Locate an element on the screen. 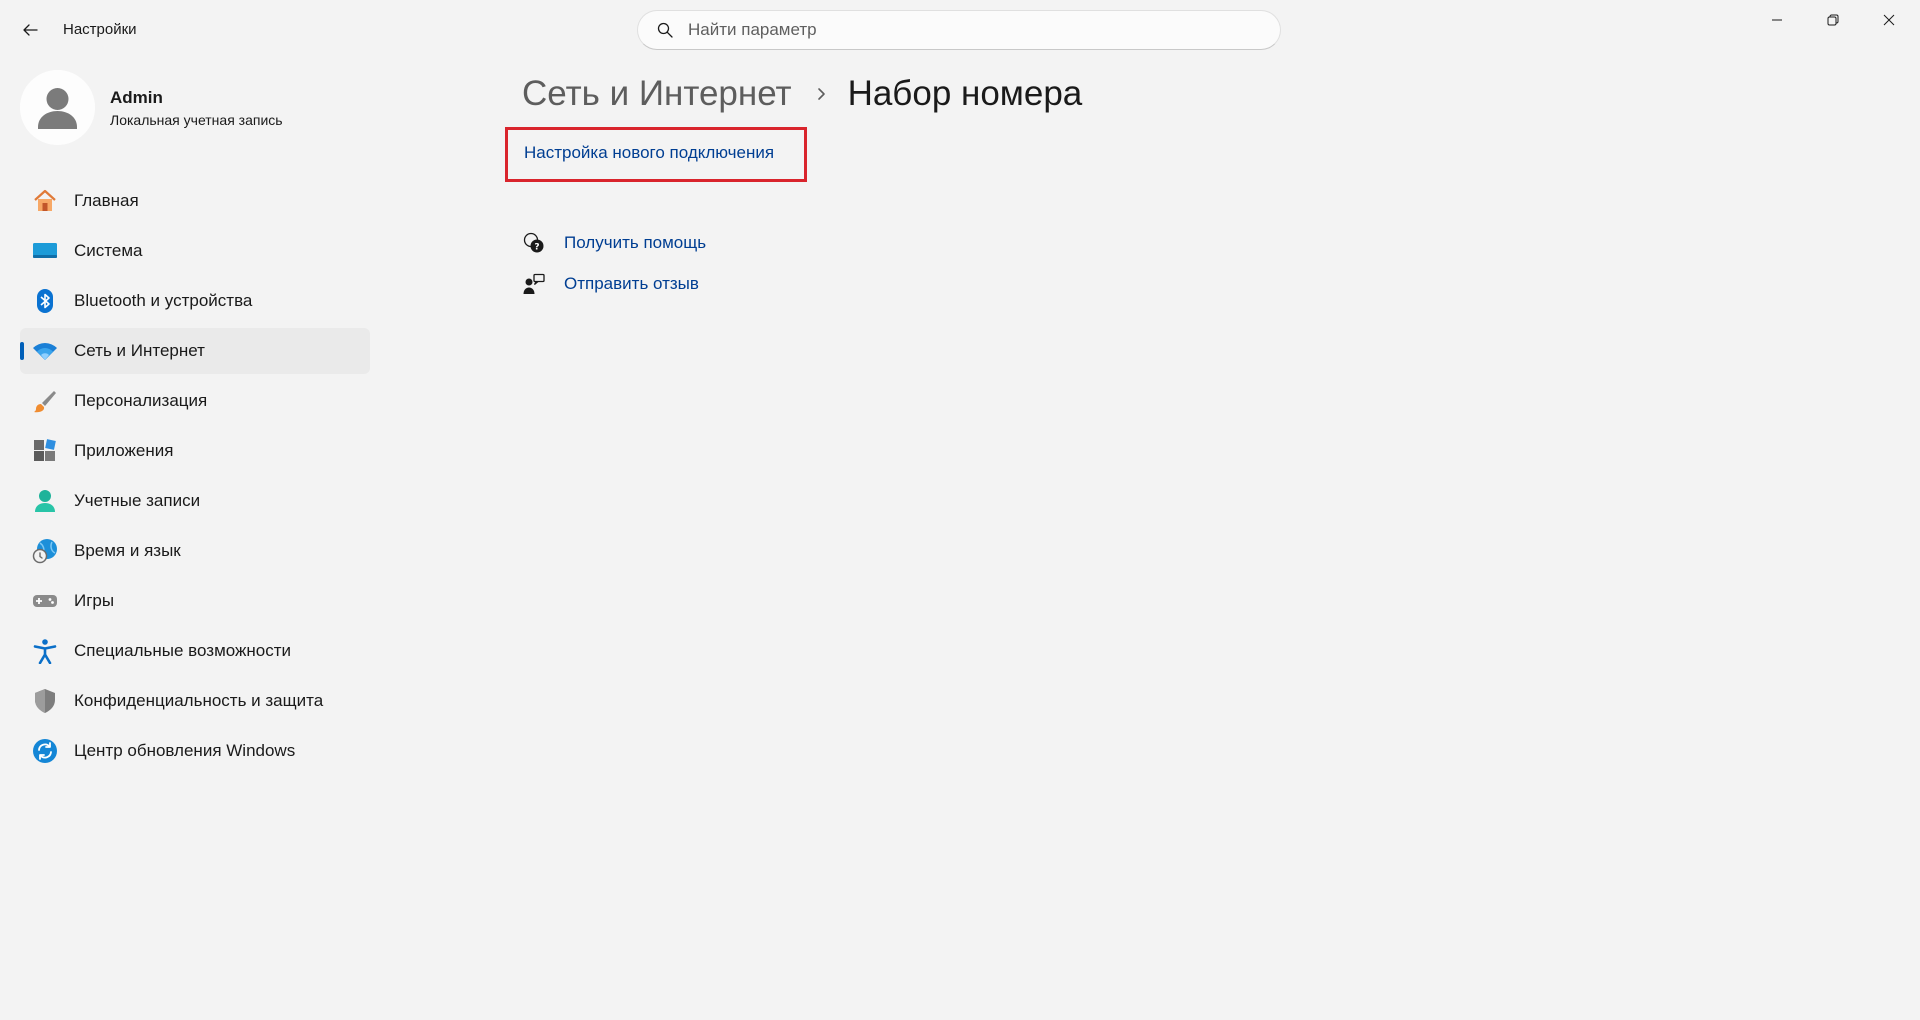 Image resolution: width=1920 pixels, height=1020 pixels. get-help-link: Получить помощь is located at coordinates (635, 243).